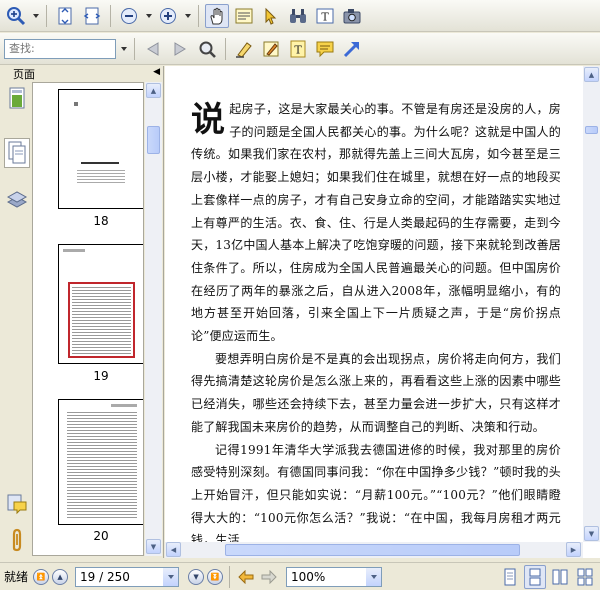 The height and width of the screenshot is (590, 600). I want to click on pages-panel-header: 页面 ◀, so click(81, 73).